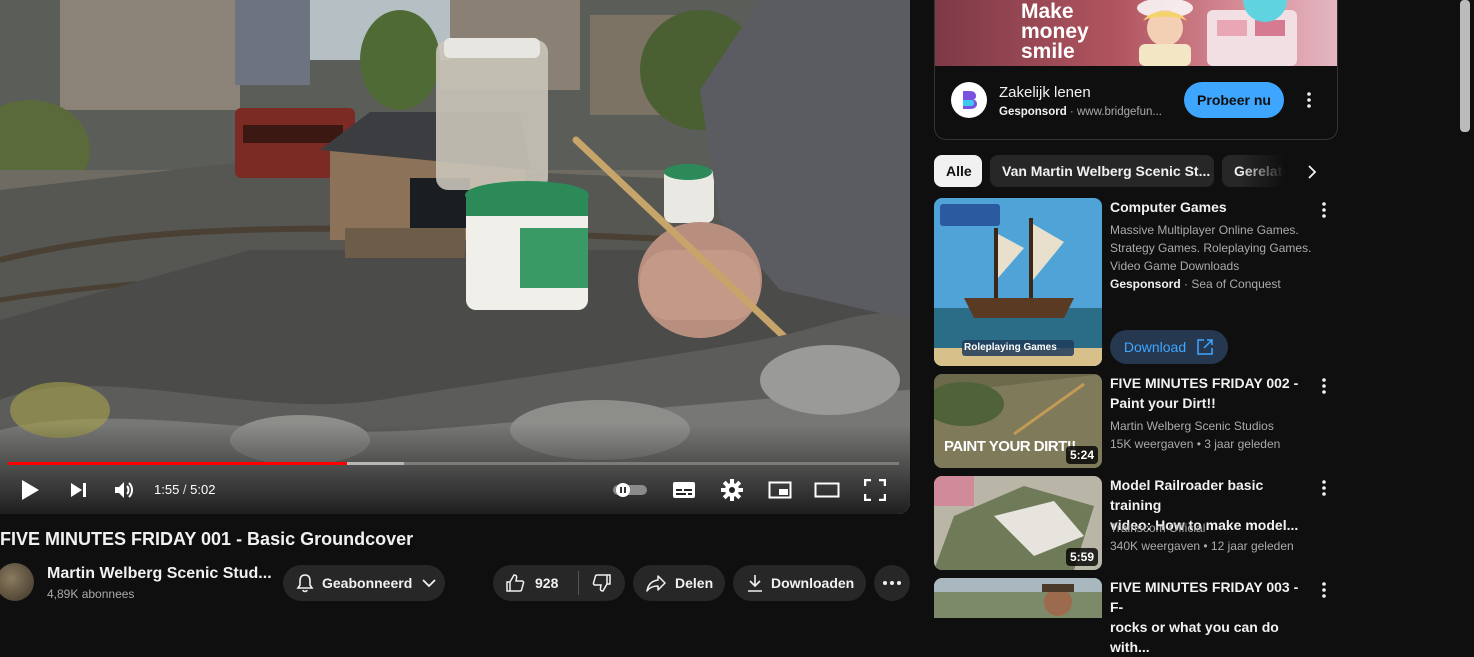  I want to click on thumbs-down-icon, so click(602, 583).